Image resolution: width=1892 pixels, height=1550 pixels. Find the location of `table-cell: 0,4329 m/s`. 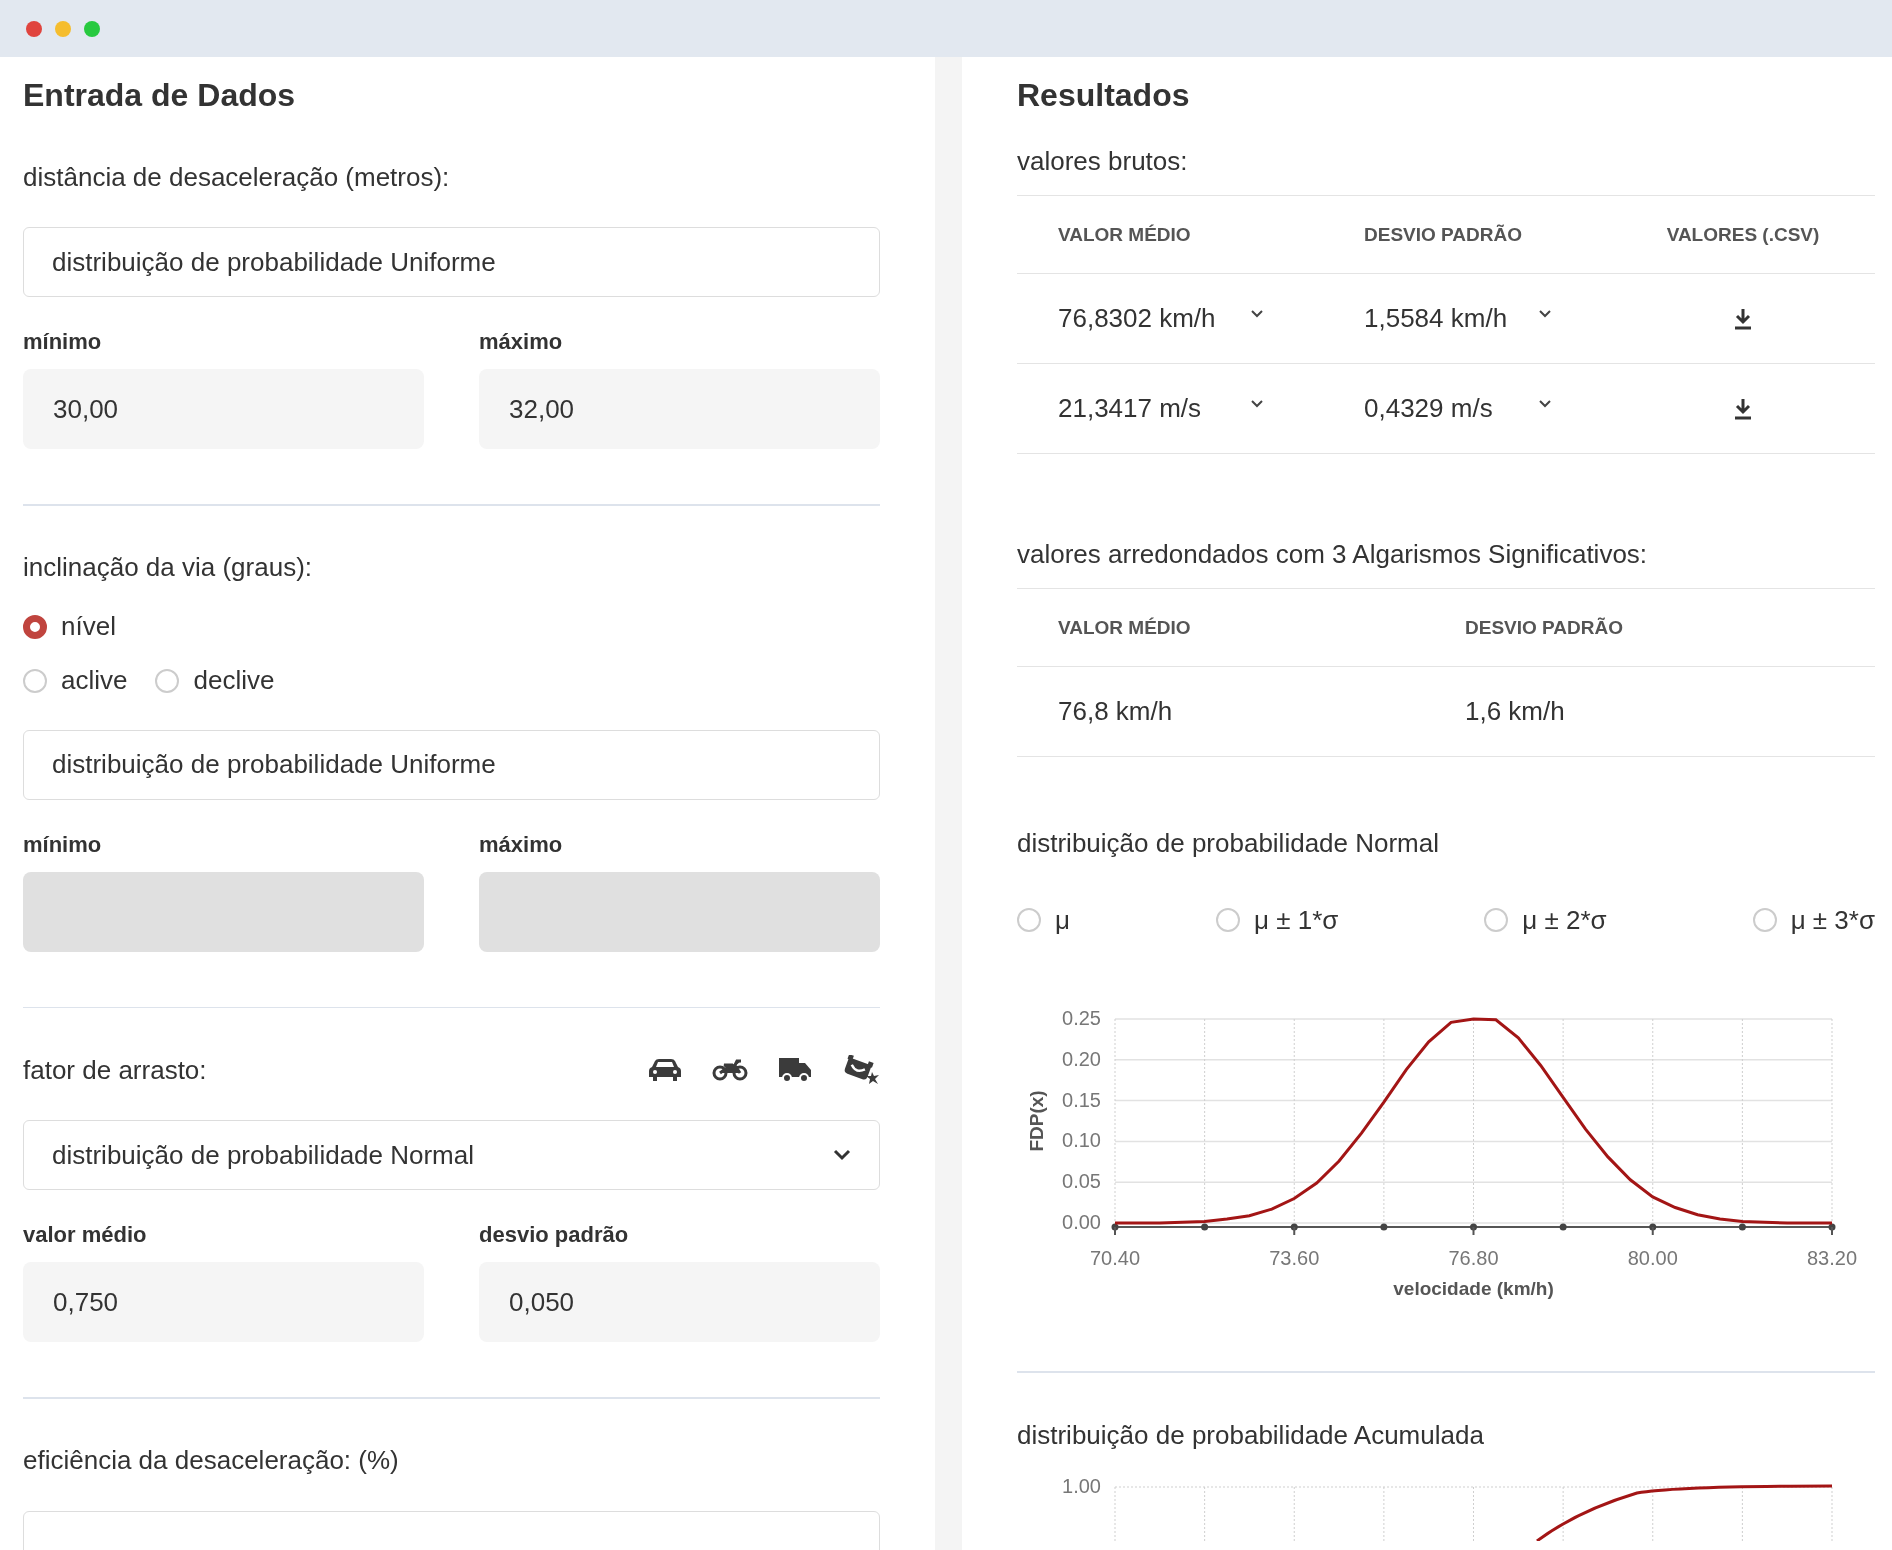

table-cell: 0,4329 m/s is located at coordinates (1428, 408).